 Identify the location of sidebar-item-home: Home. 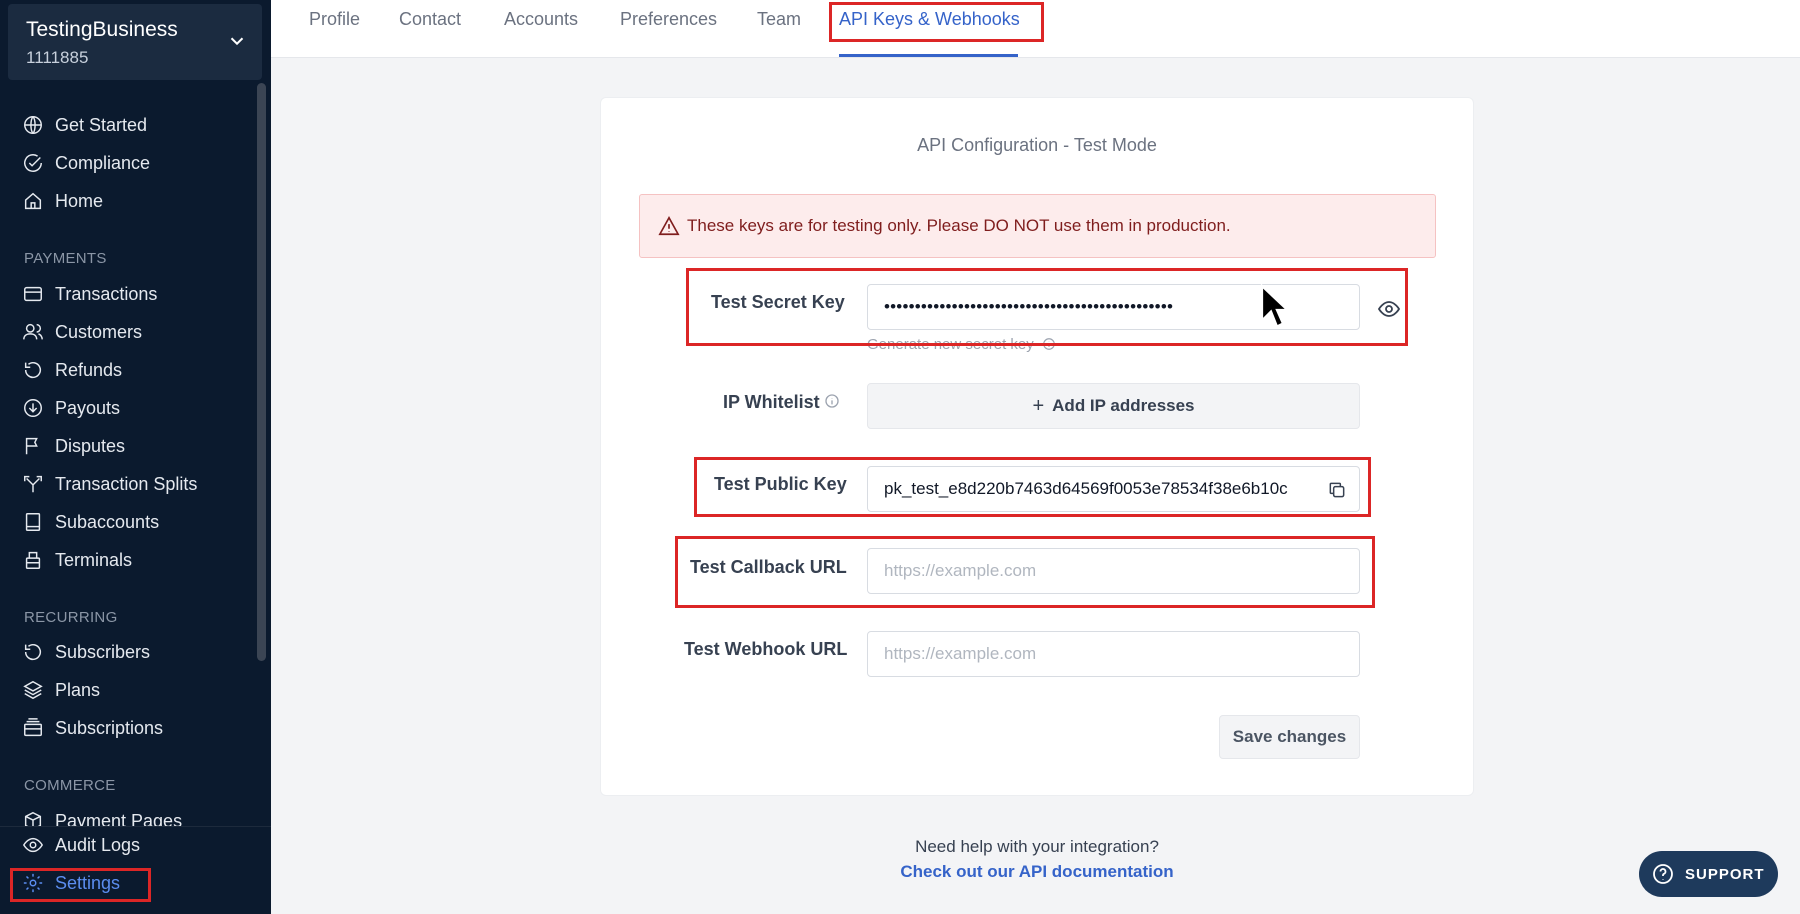
(62, 201).